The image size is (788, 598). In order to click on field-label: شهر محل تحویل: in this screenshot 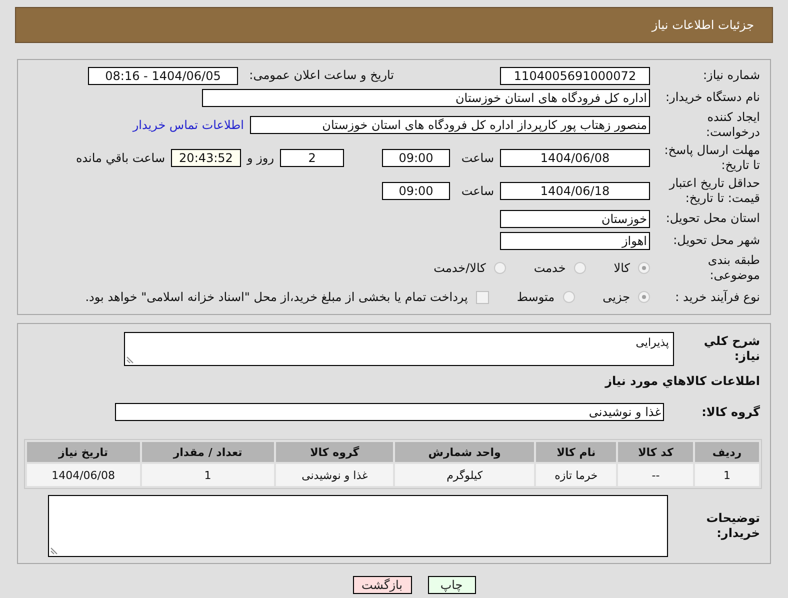, I will do `click(716, 240)`.